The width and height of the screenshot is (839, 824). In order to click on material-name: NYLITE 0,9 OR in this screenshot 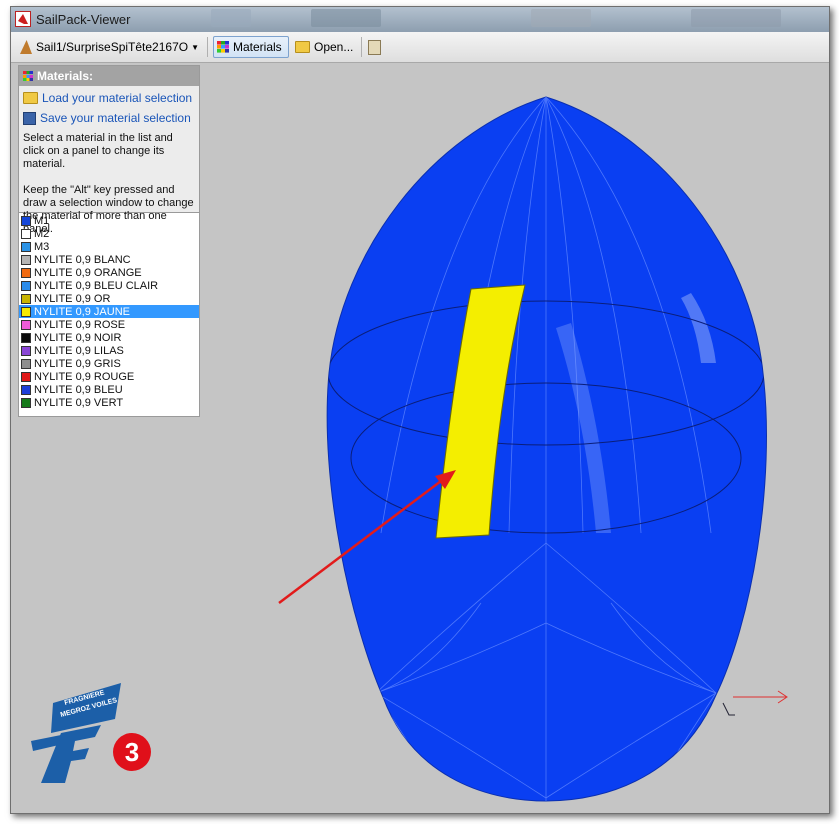, I will do `click(72, 298)`.